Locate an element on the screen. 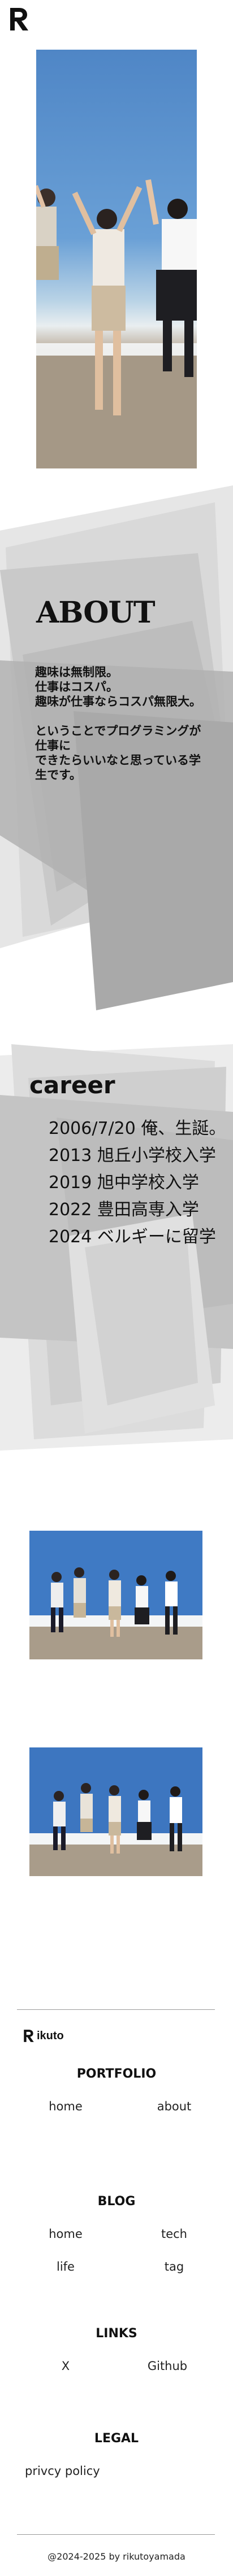  site-logo: R is located at coordinates (19, 19).